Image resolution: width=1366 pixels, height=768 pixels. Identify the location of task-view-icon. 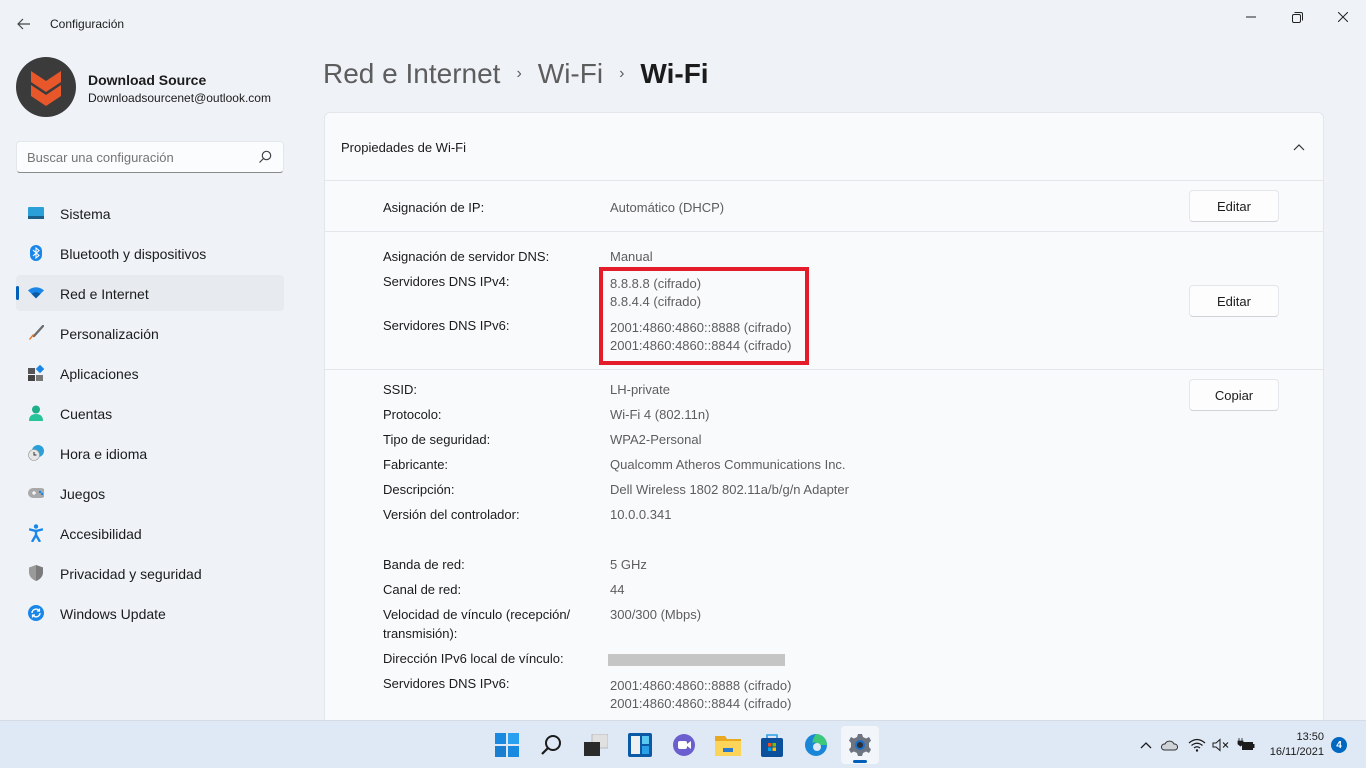
(596, 745).